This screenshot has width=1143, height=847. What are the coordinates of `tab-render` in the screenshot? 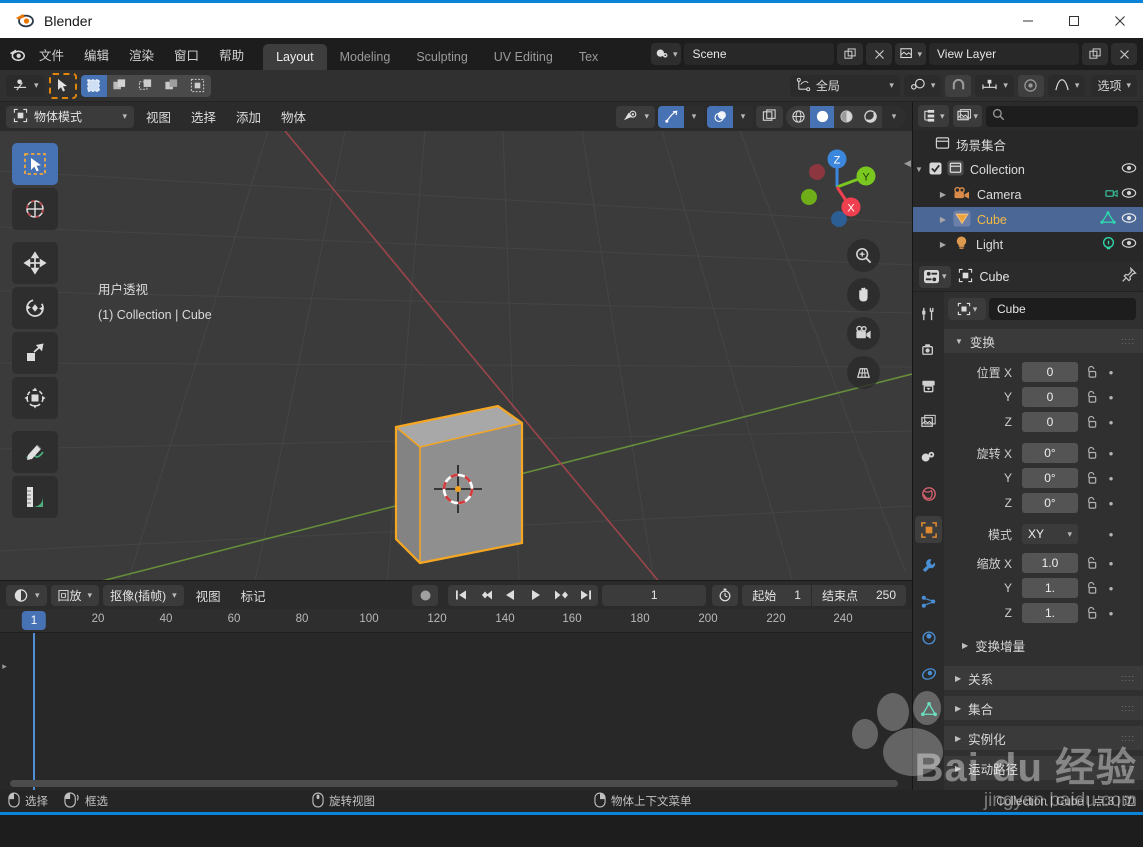 It's located at (928, 349).